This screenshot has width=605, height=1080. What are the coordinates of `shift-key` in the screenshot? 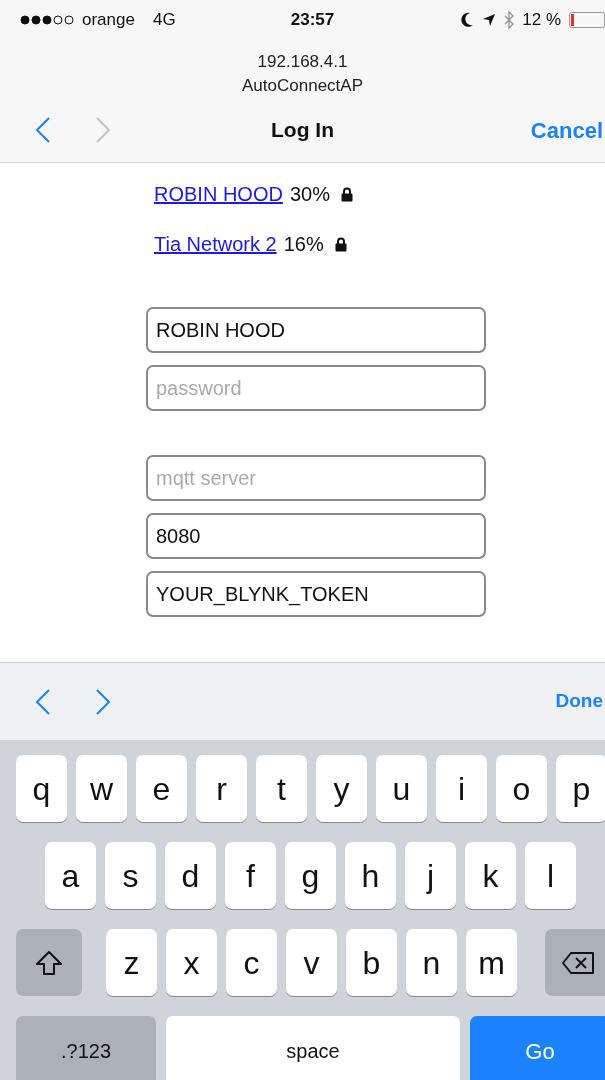 It's located at (49, 962).